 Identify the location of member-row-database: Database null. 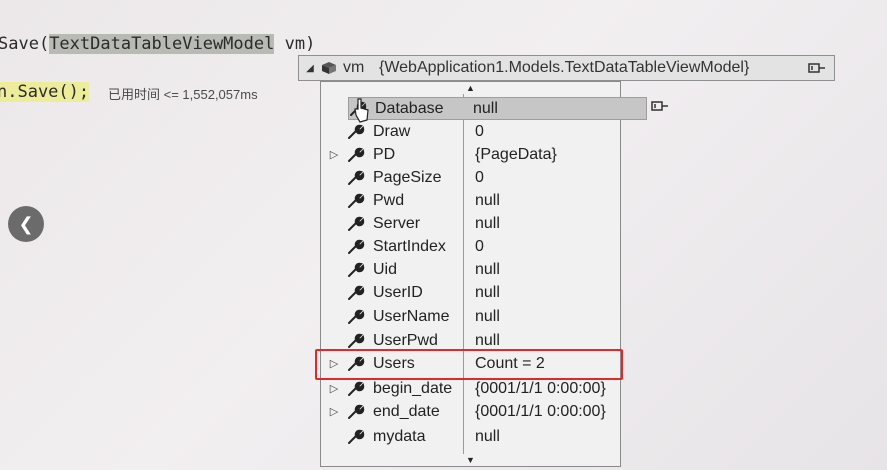
(508, 108).